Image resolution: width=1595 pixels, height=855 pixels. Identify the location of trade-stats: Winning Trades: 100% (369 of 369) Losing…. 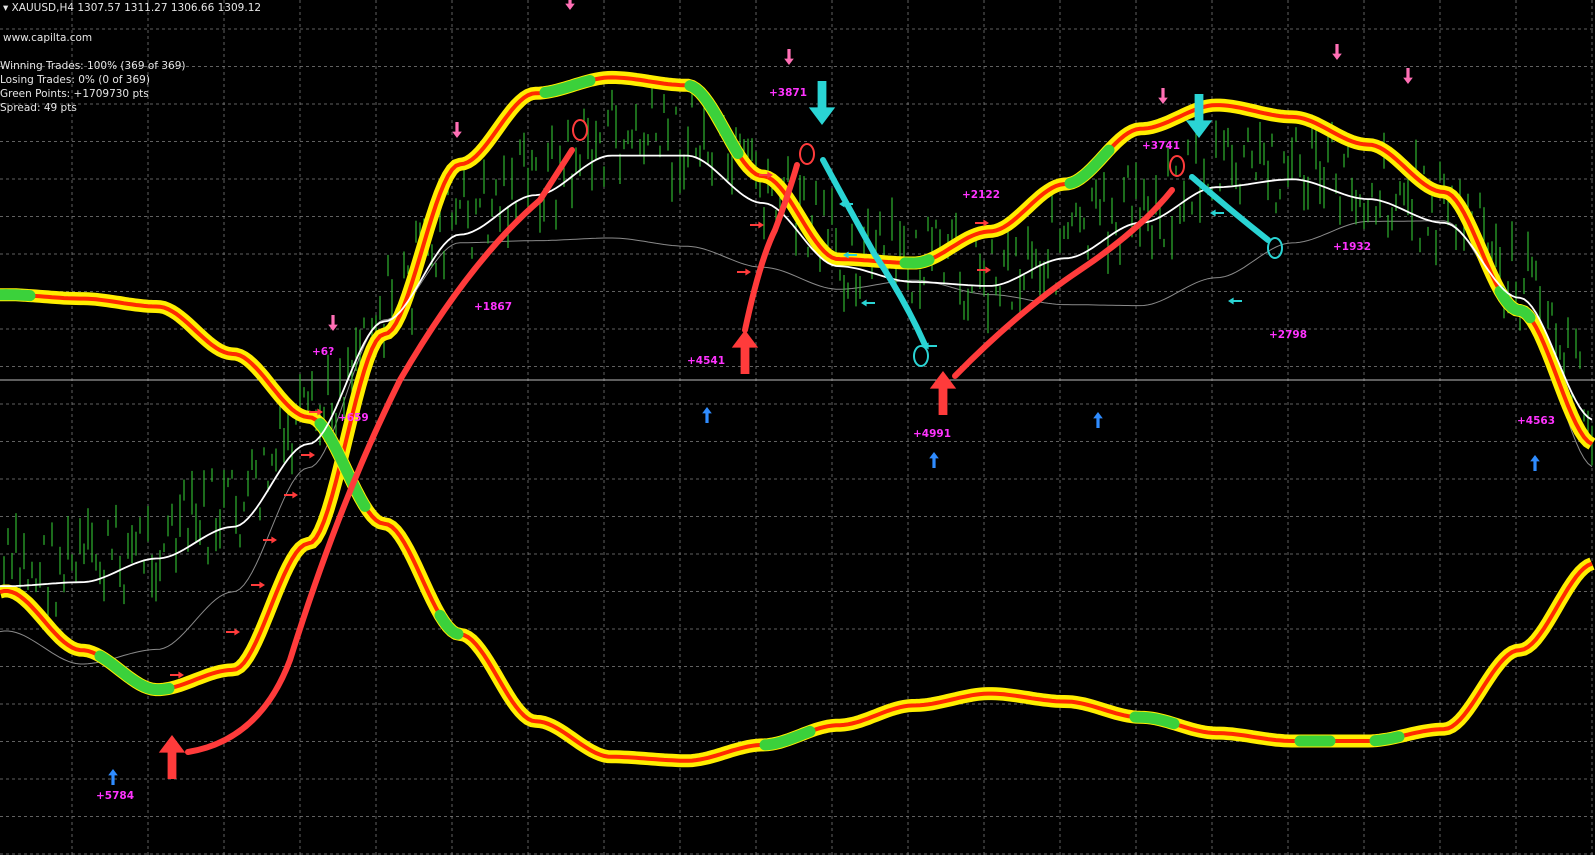
(92, 87).